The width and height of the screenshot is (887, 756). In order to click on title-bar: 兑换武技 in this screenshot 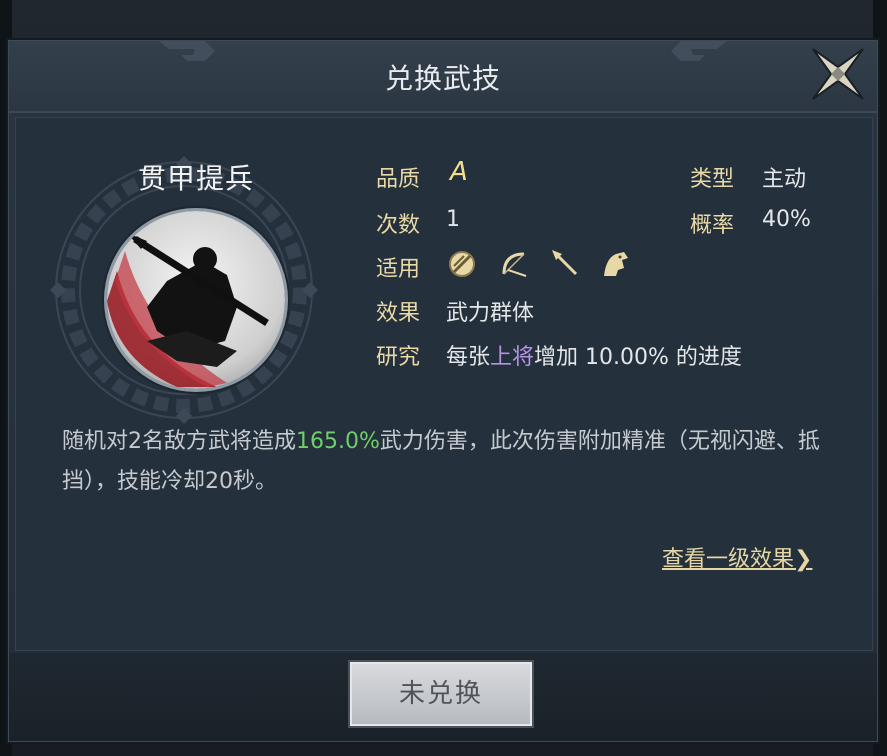, I will do `click(443, 77)`.